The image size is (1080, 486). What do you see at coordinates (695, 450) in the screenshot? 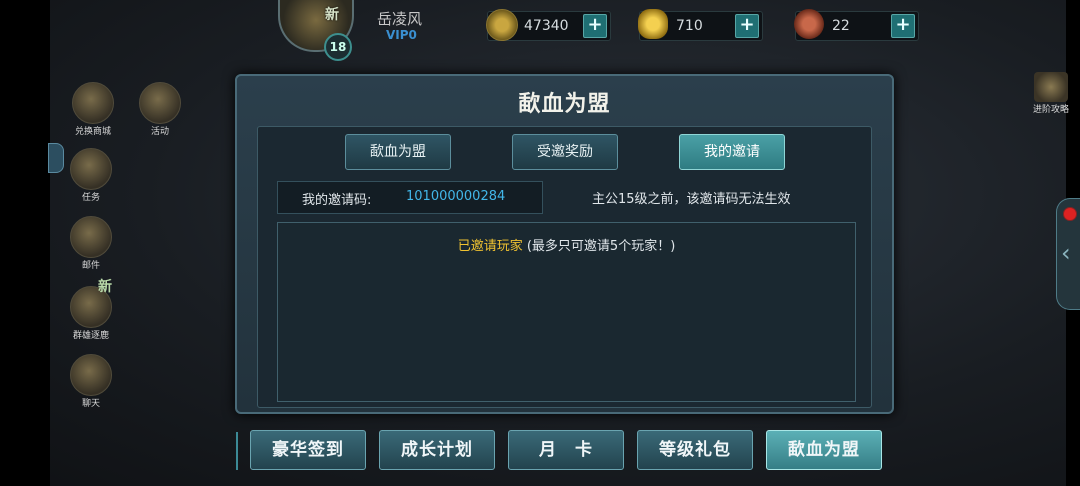
I see `level-gift-button: 等级礼包` at bounding box center [695, 450].